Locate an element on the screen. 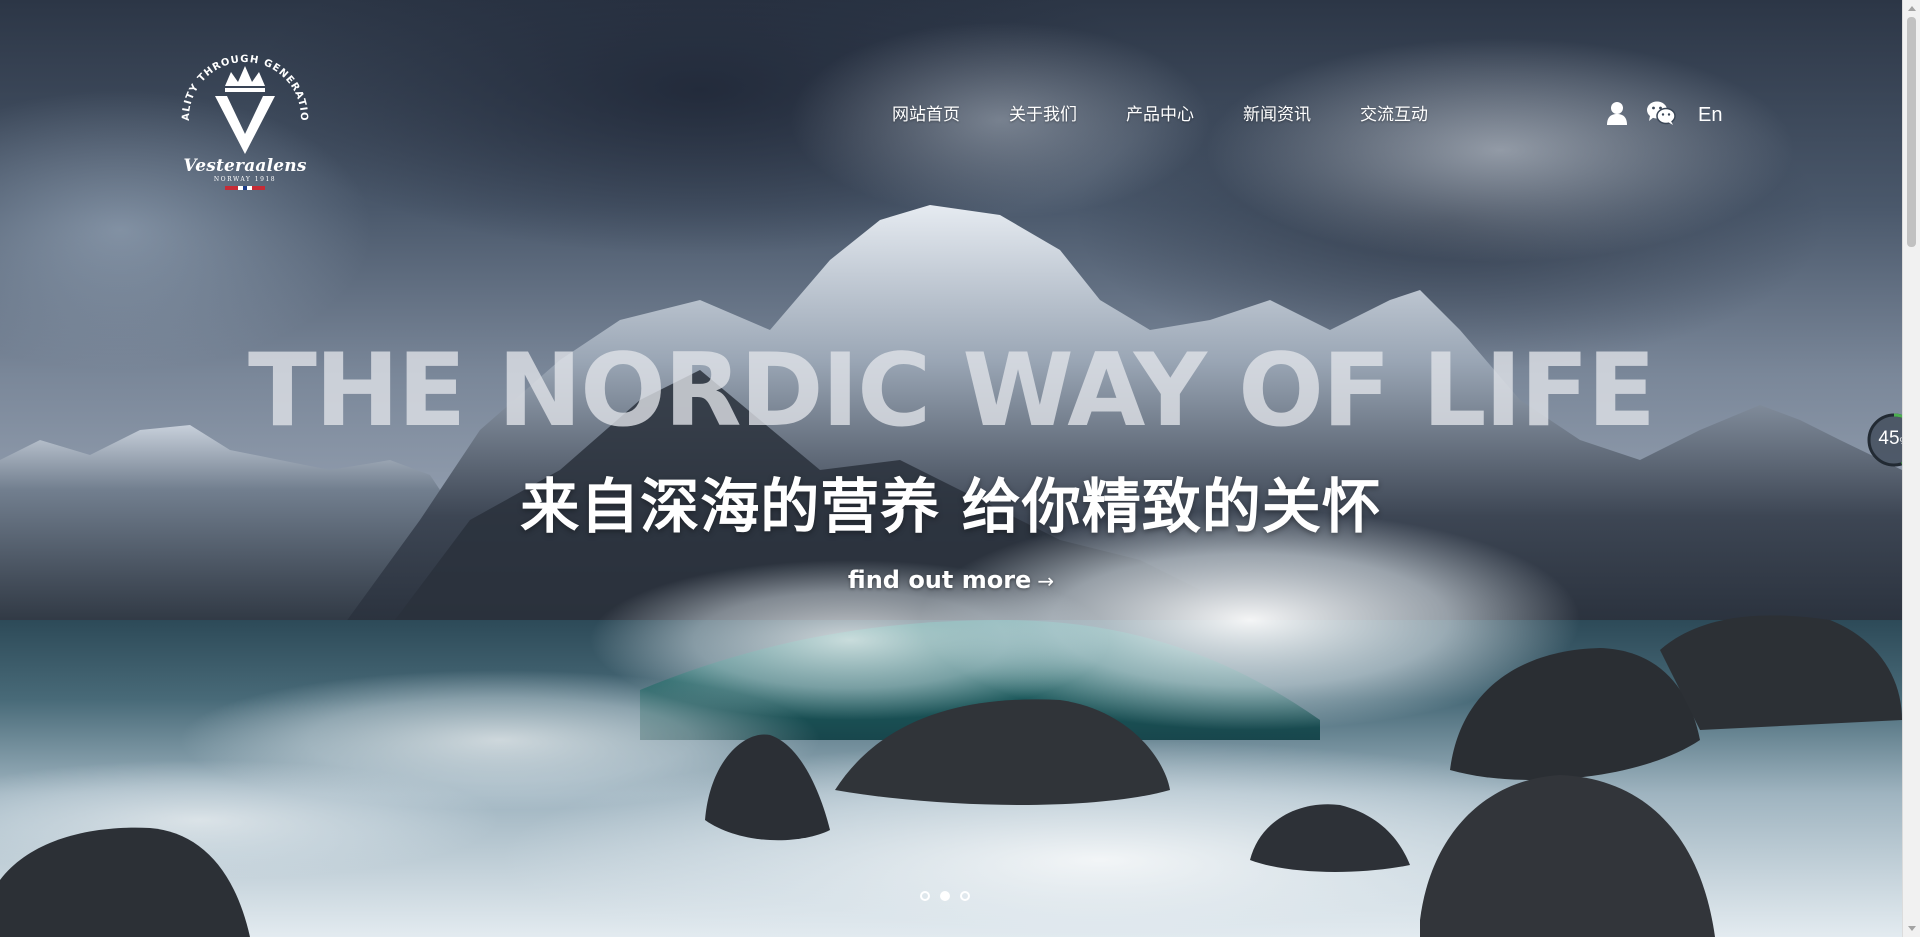  user-icon is located at coordinates (1617, 115).